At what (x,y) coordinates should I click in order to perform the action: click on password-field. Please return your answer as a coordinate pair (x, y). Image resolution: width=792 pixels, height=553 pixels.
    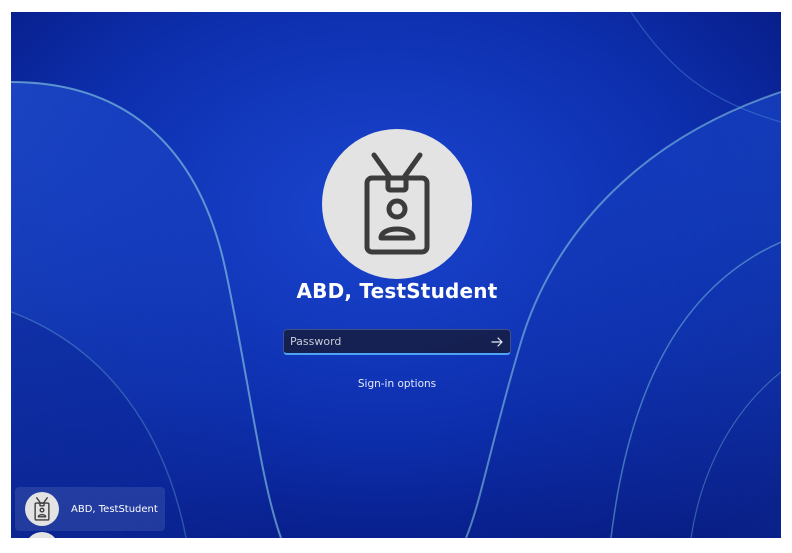
    Looking at the image, I should click on (397, 342).